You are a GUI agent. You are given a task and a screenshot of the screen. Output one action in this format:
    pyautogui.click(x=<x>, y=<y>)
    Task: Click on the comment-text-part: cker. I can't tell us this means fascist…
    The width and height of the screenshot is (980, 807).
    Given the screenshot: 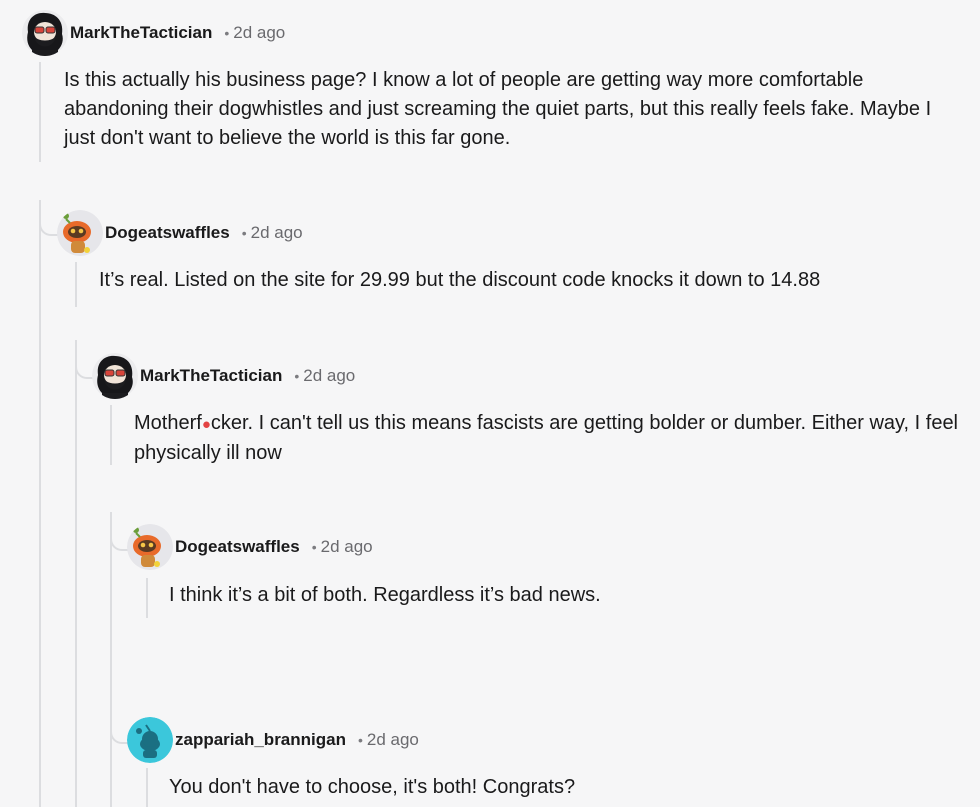 What is the action you would take?
    pyautogui.click(x=546, y=438)
    